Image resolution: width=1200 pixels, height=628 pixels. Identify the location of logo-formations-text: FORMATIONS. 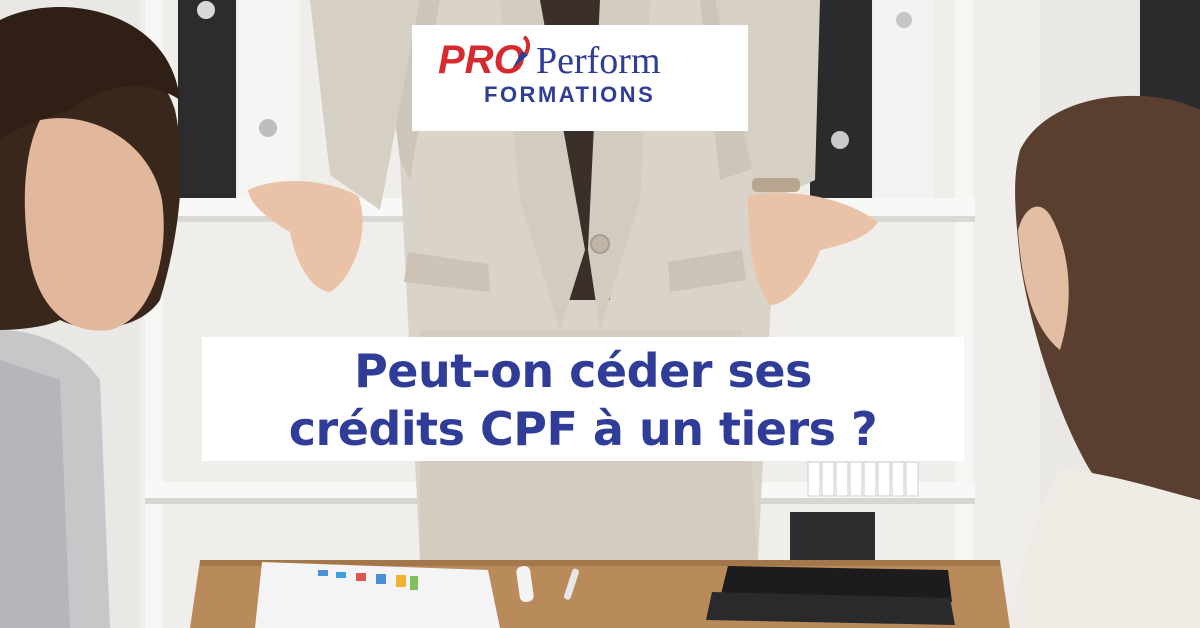
(569, 94).